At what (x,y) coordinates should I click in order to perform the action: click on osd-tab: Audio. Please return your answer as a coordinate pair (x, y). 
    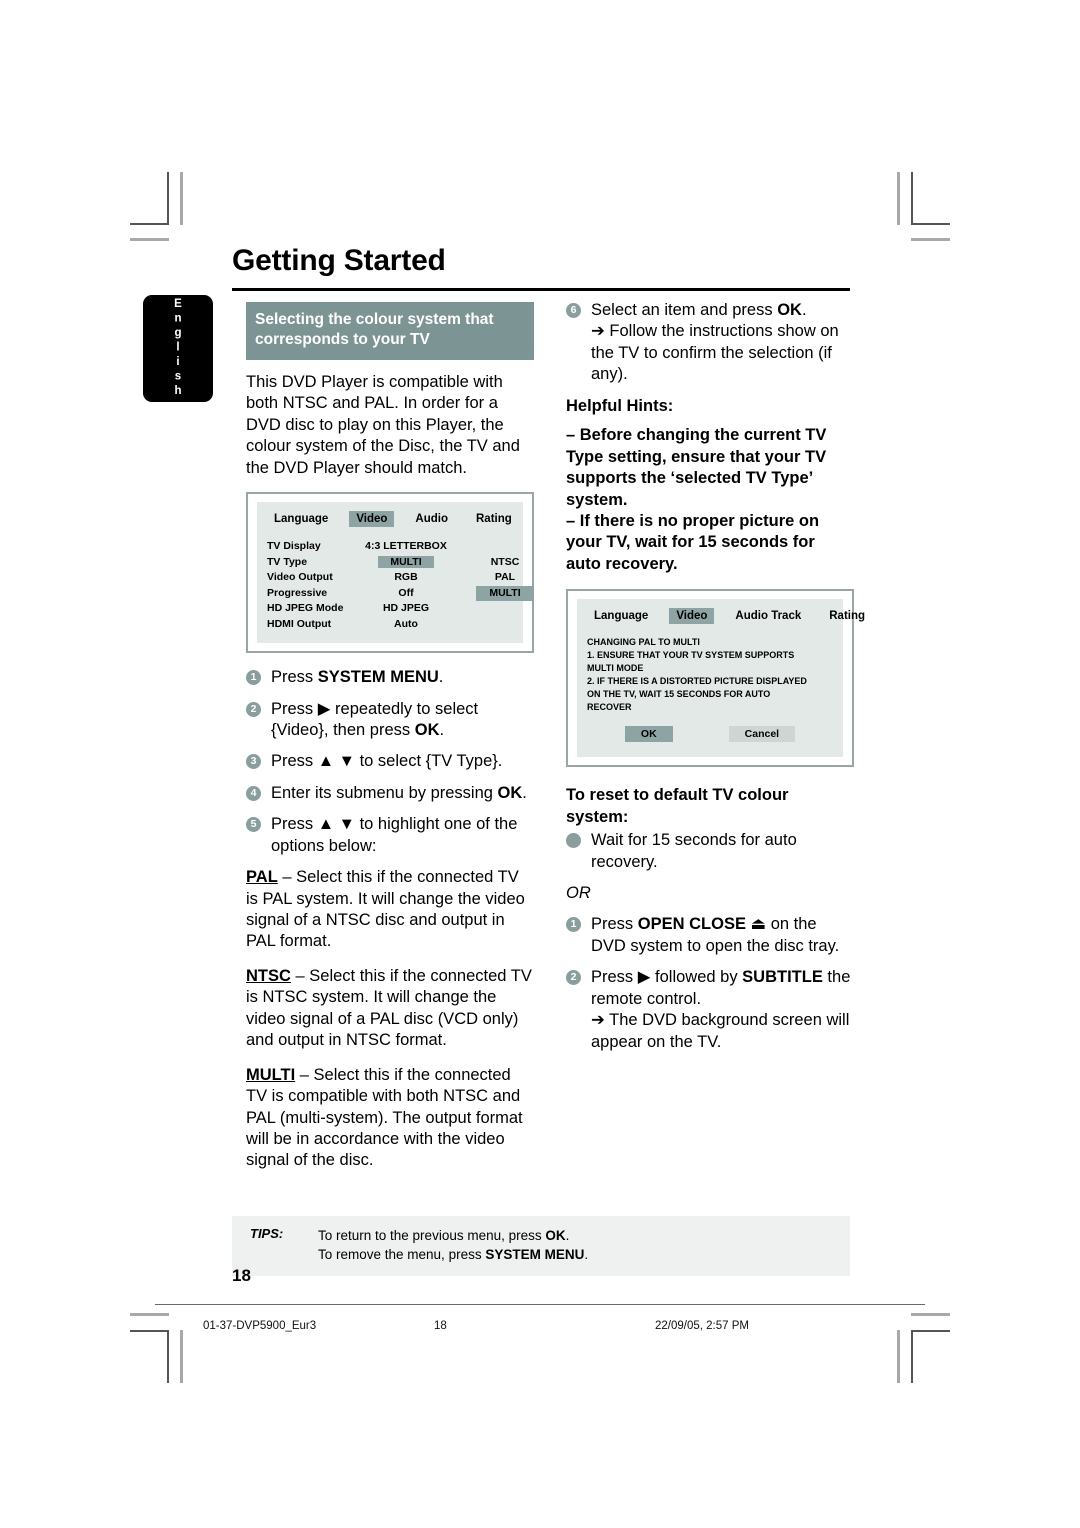
    Looking at the image, I should click on (431, 519).